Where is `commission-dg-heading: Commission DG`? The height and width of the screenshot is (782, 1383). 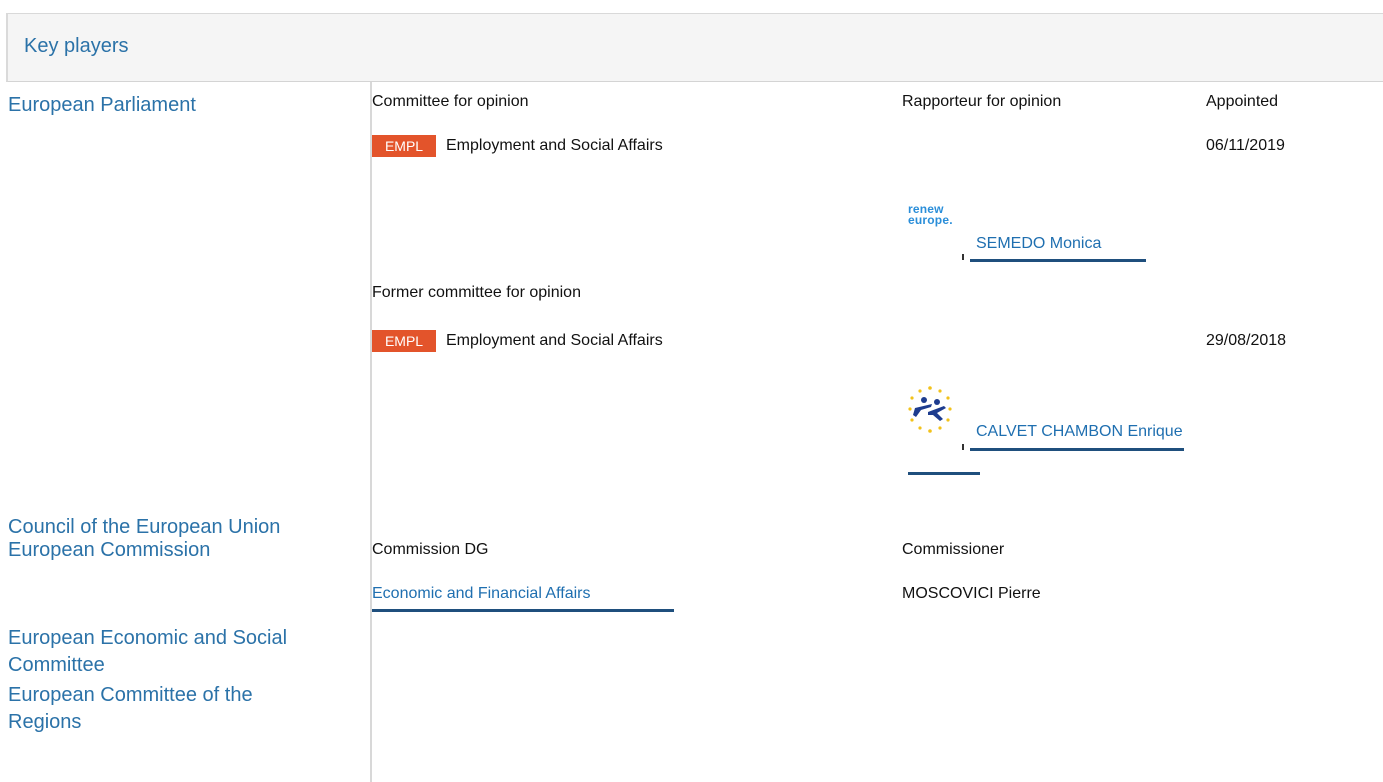 commission-dg-heading: Commission DG is located at coordinates (430, 549).